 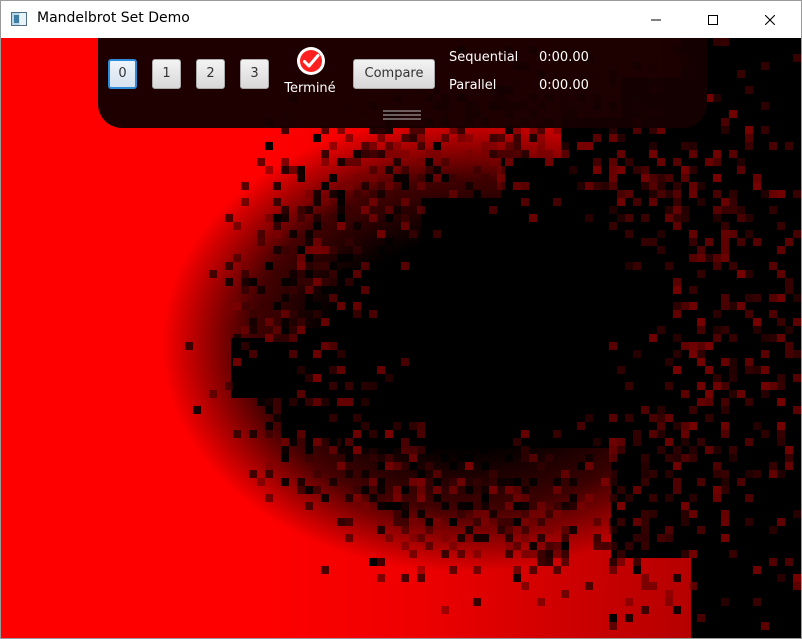 I want to click on level-0-button: 0, so click(x=122, y=74).